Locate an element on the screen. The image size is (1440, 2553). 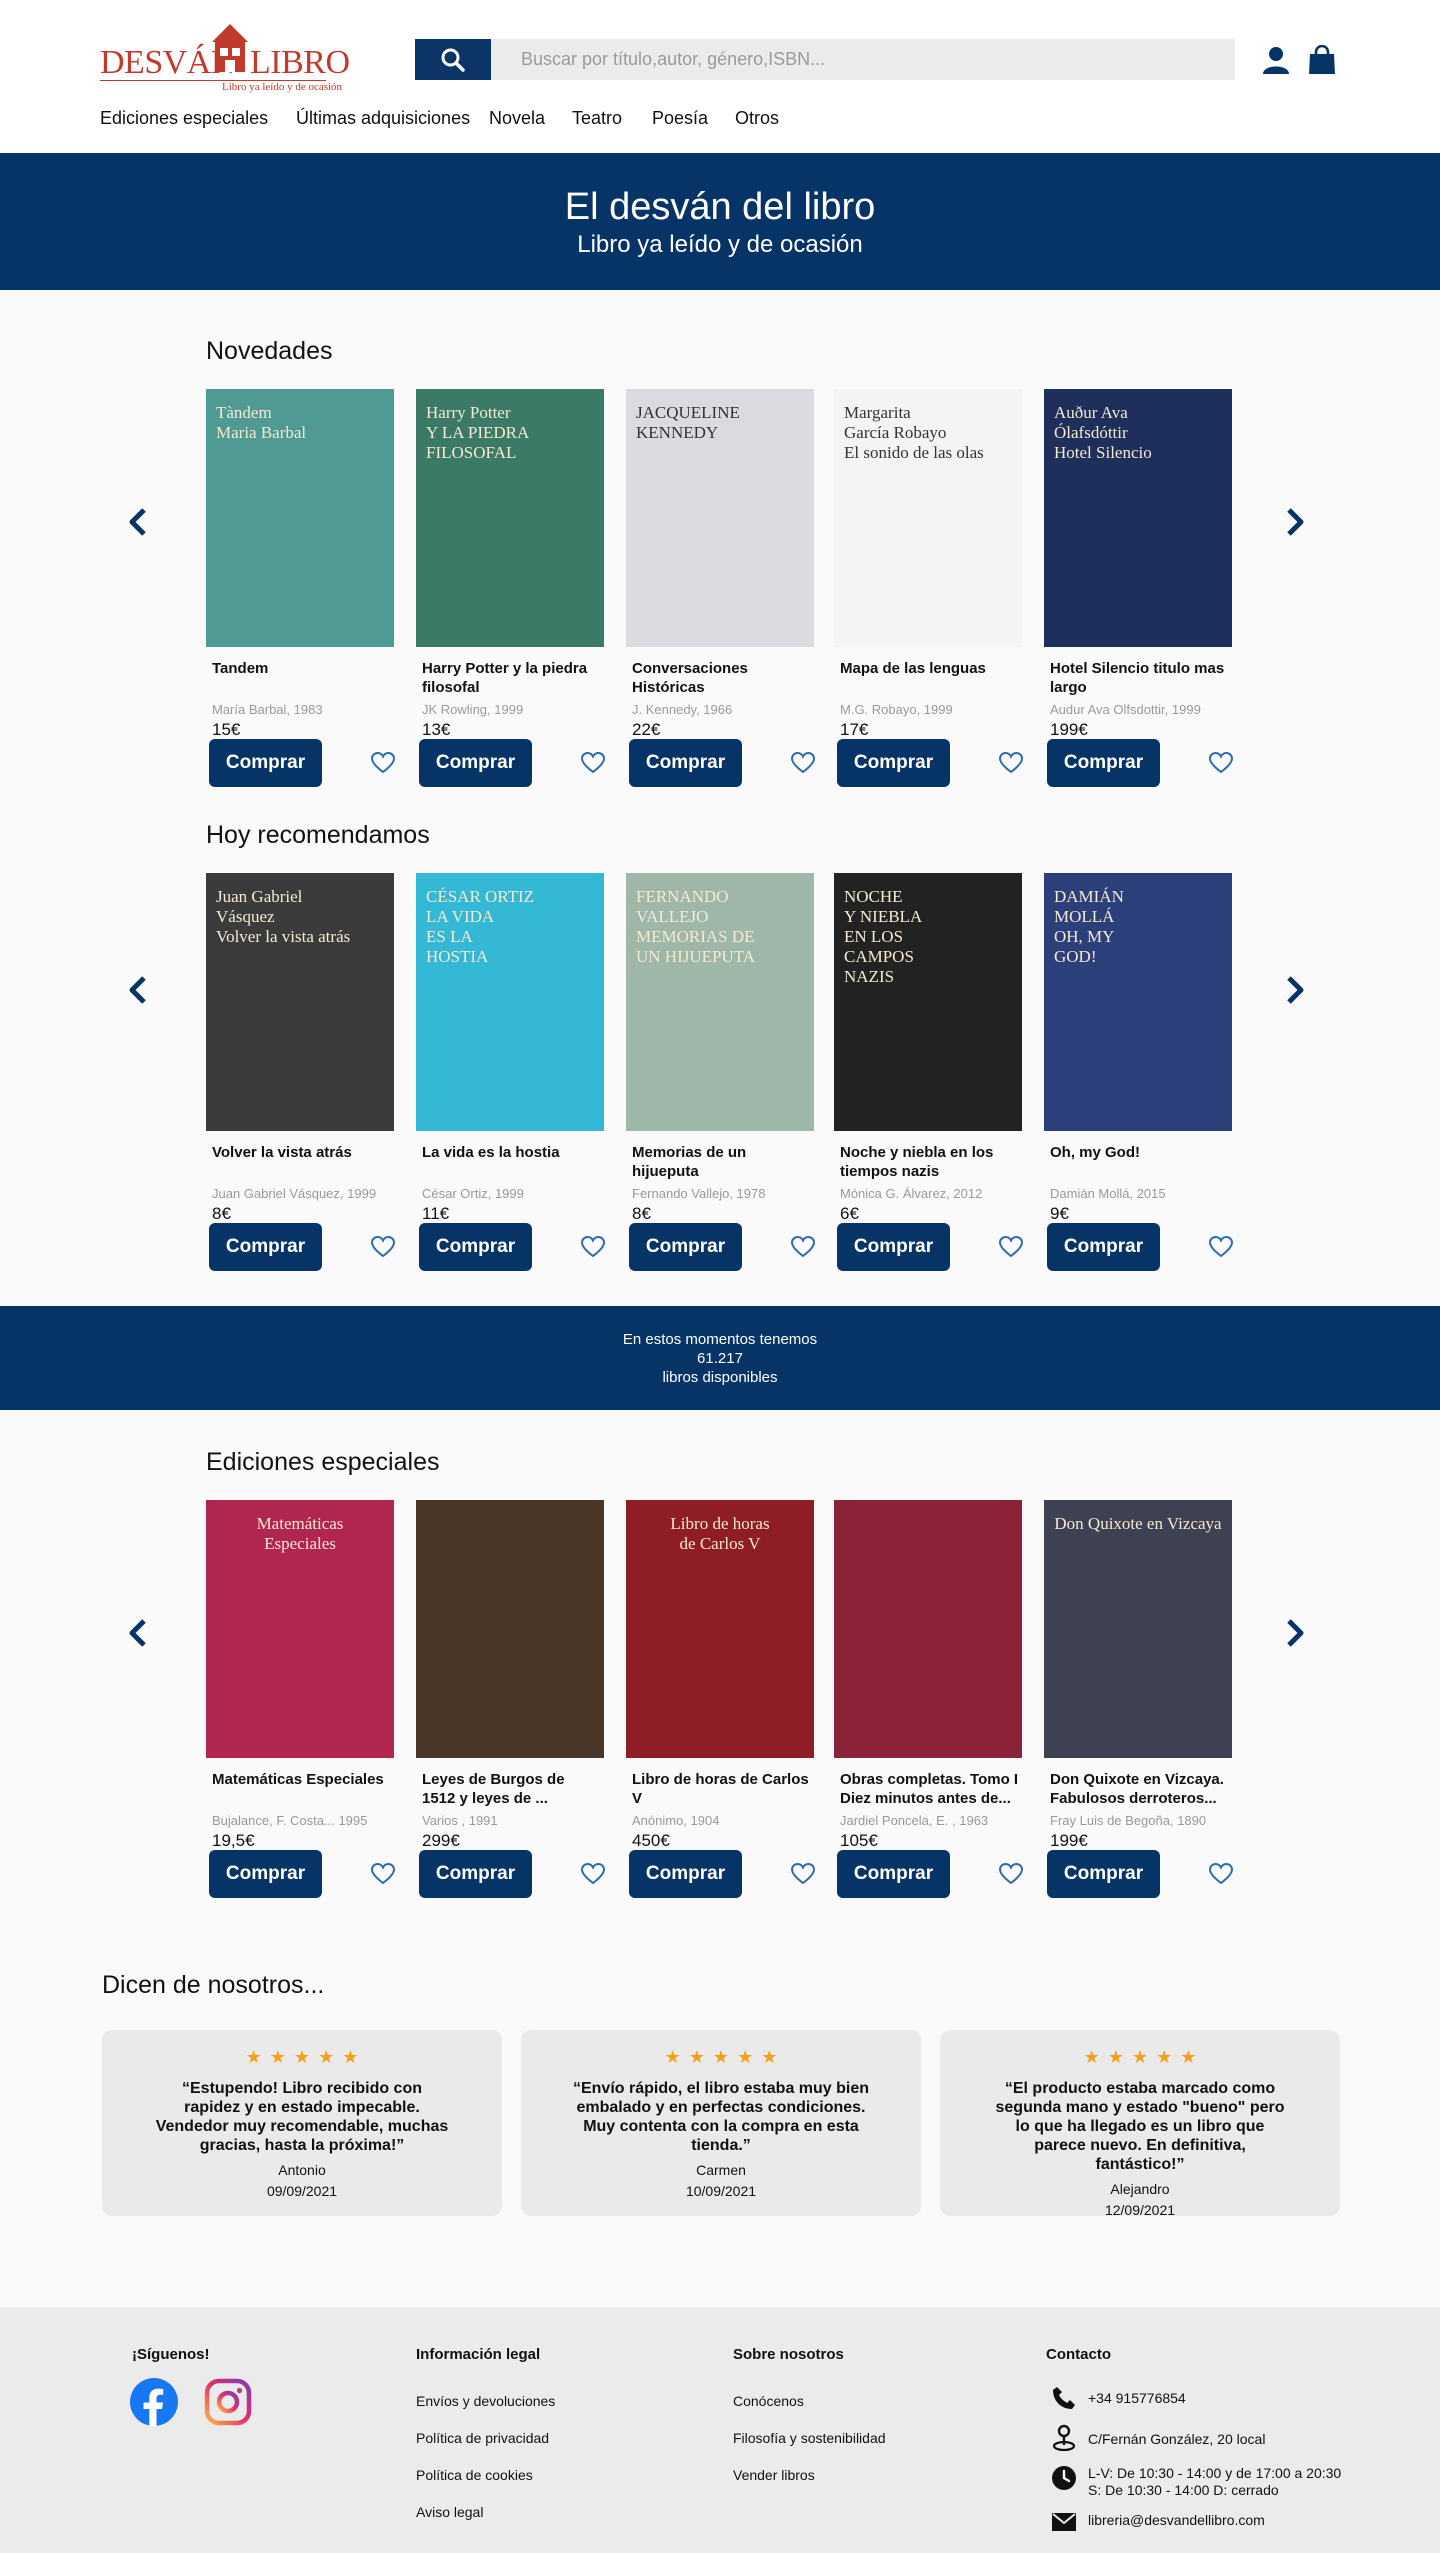
footer-link-cookies: Política de cookies is located at coordinates (474, 2475).